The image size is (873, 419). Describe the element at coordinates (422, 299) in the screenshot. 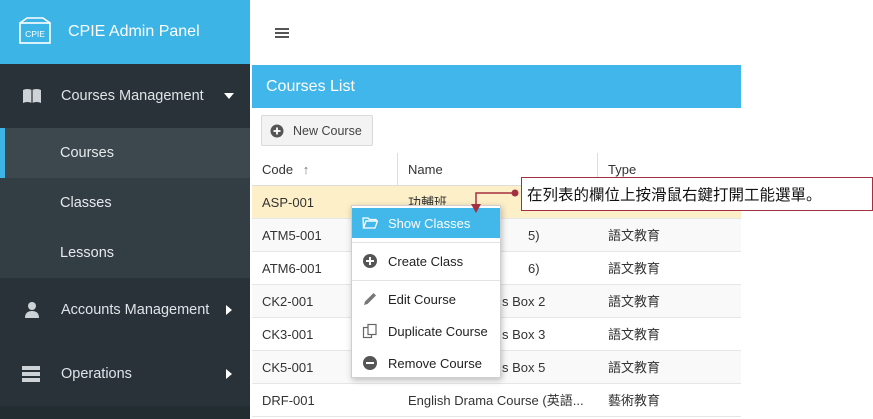

I see `menu-item-label: Edit Course` at that location.